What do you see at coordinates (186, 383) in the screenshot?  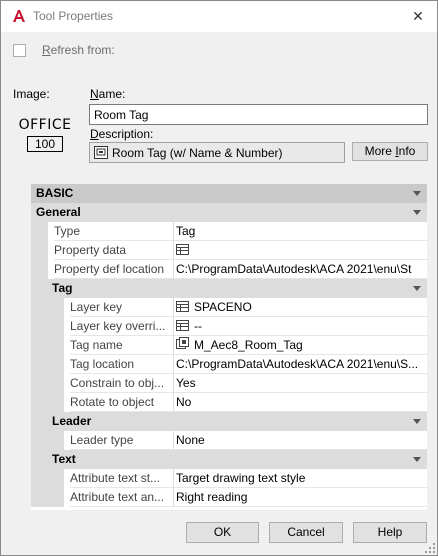 I see `property-value-text: Yes` at bounding box center [186, 383].